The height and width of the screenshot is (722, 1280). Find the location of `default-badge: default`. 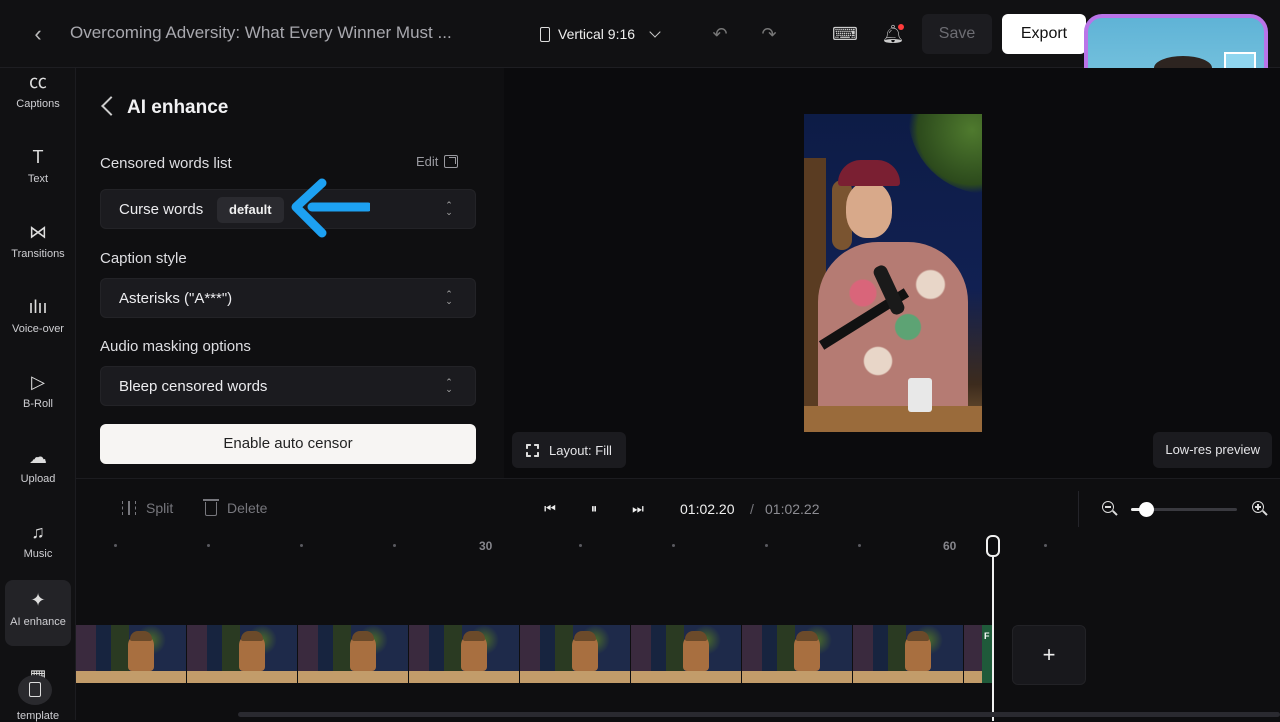

default-badge: default is located at coordinates (250, 210).